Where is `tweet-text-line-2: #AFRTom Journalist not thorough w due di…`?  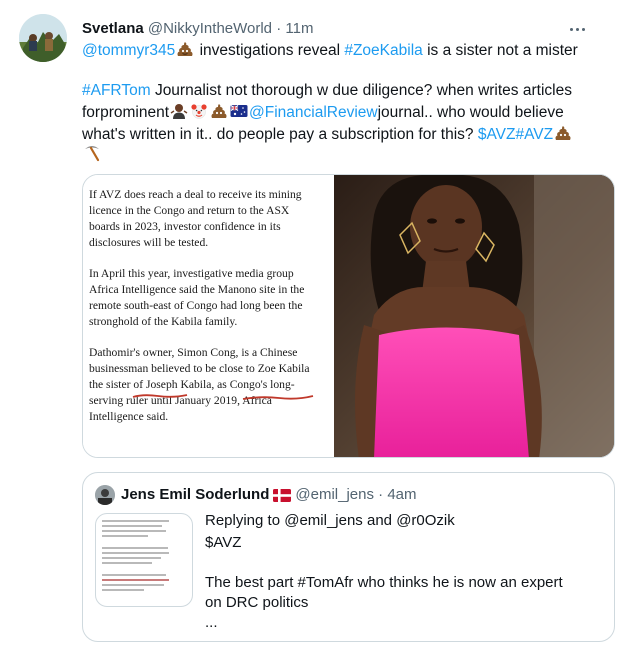
tweet-text-line-2: #AFRTom Journalist not thorough w due di… is located at coordinates (327, 91).